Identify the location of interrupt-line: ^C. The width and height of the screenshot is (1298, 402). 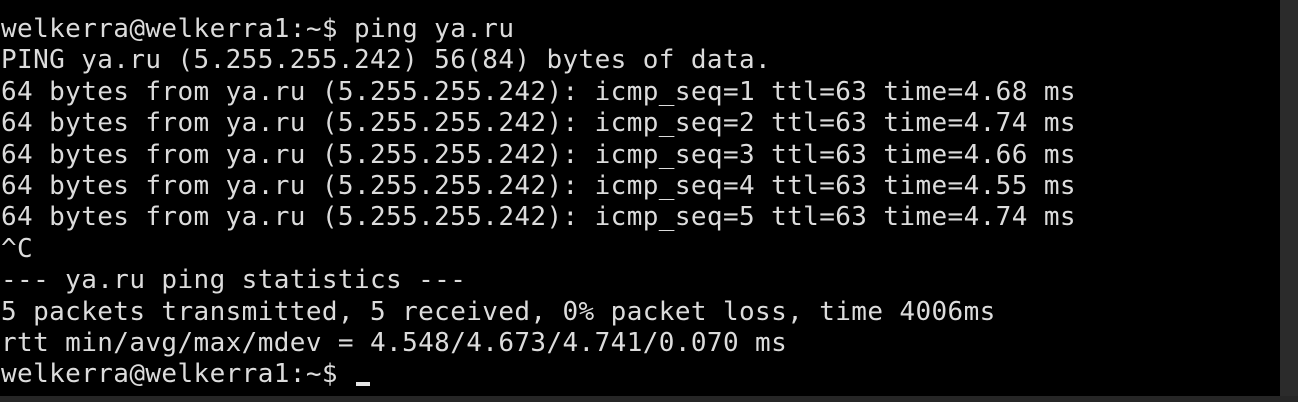
(17, 248).